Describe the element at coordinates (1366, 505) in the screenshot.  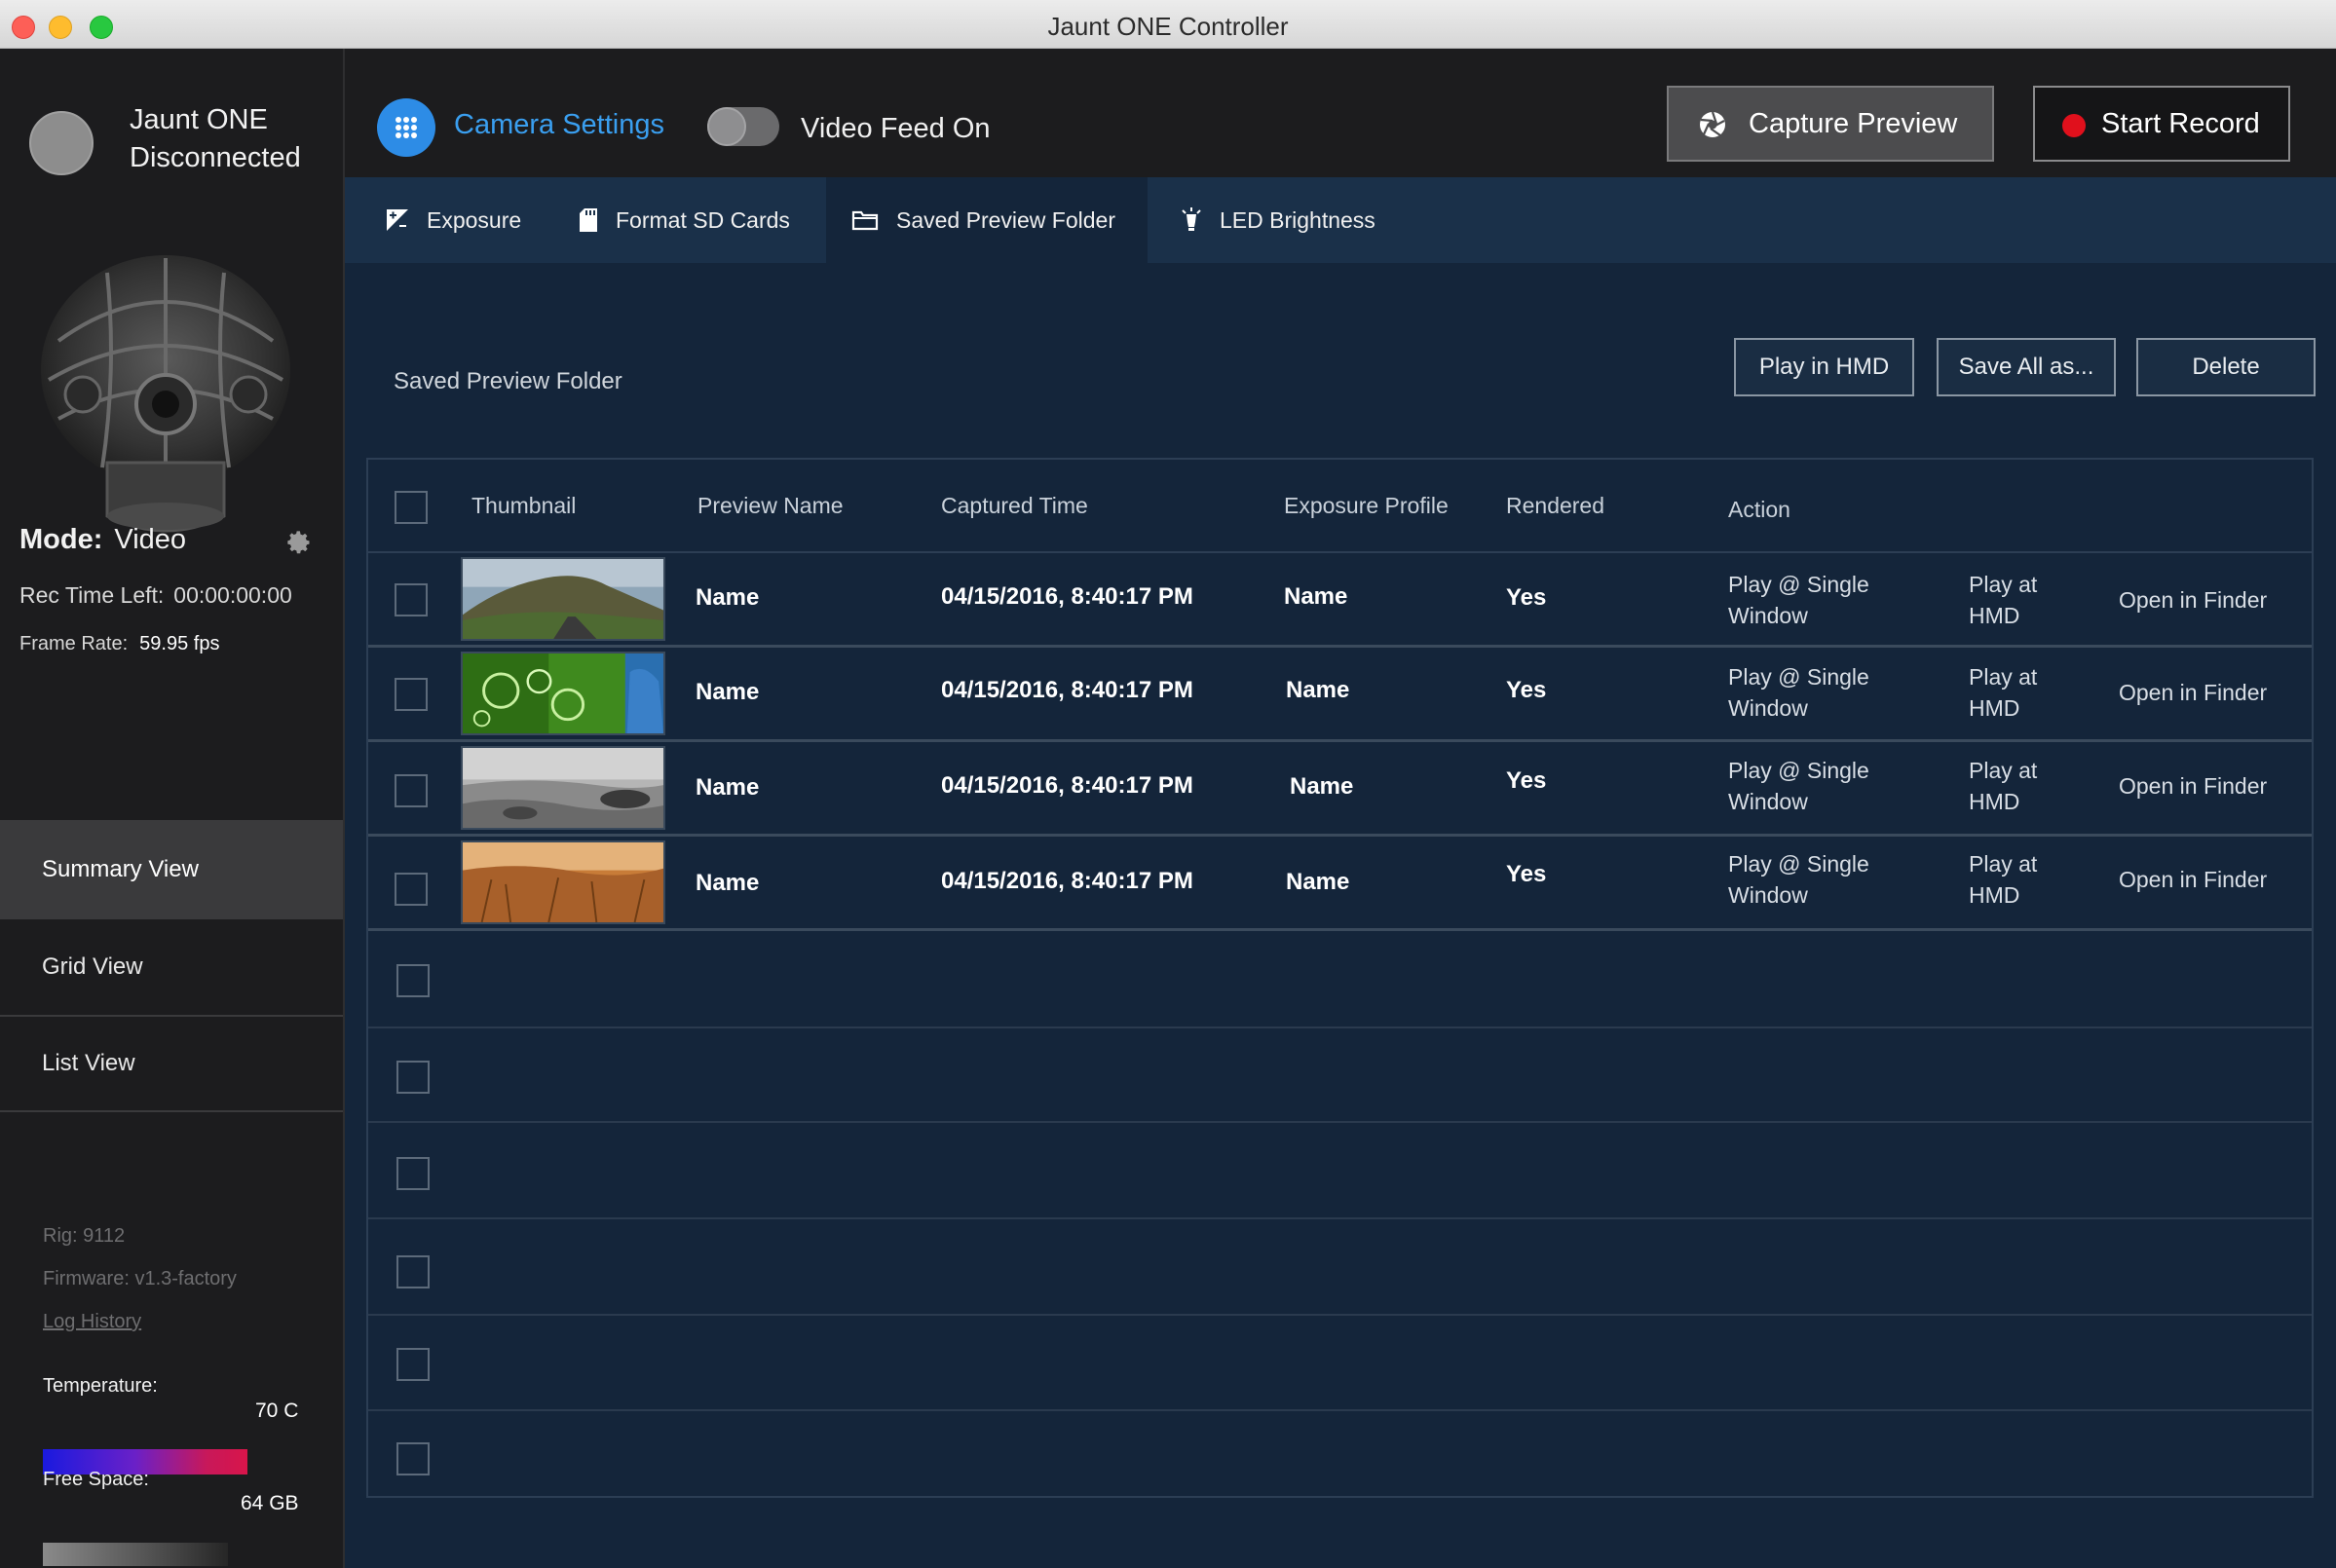
I see `column-exposure-profile: Exposure Profile` at that location.